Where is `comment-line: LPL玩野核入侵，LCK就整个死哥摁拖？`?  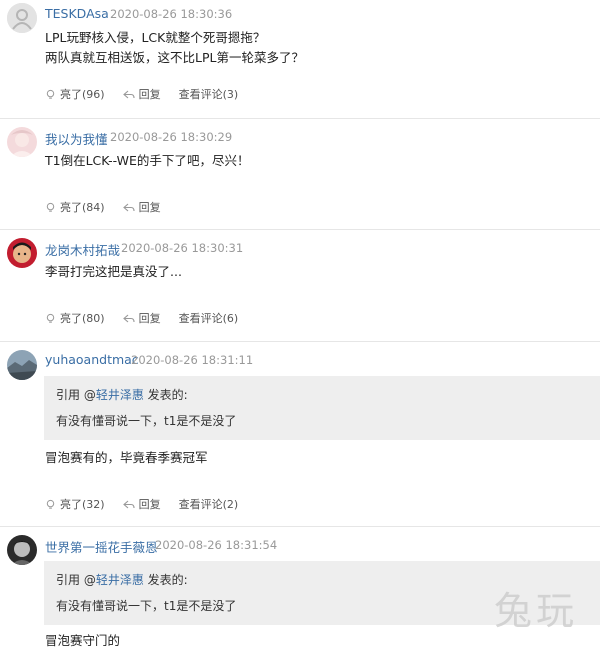
comment-line: LPL玩野核入侵，LCK就整个死哥摁拖？ is located at coordinates (155, 37).